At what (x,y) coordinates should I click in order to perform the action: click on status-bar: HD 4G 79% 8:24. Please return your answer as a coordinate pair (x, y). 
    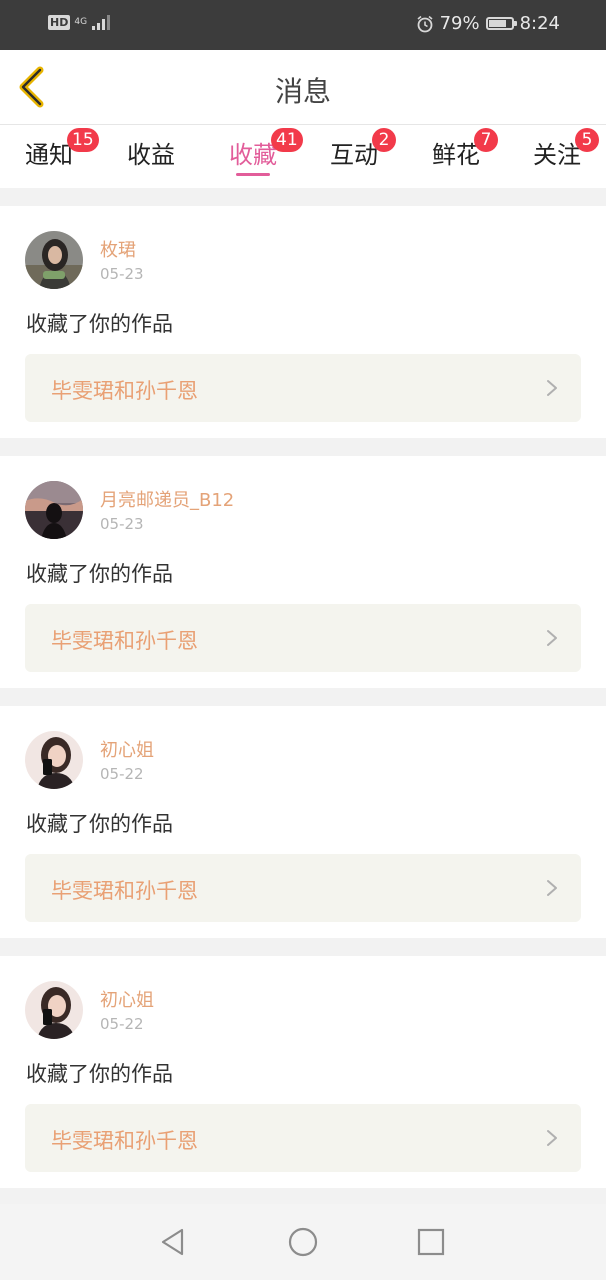
    Looking at the image, I should click on (303, 25).